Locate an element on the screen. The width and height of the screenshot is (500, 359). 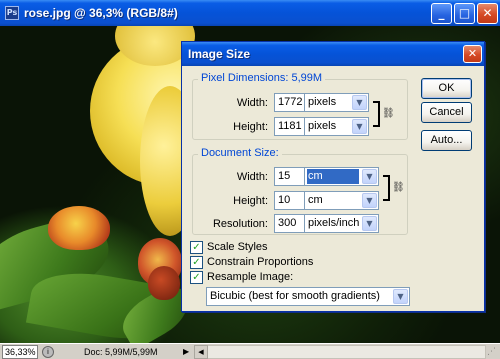
doc-width-unit-value: cm is located at coordinates (333, 176).